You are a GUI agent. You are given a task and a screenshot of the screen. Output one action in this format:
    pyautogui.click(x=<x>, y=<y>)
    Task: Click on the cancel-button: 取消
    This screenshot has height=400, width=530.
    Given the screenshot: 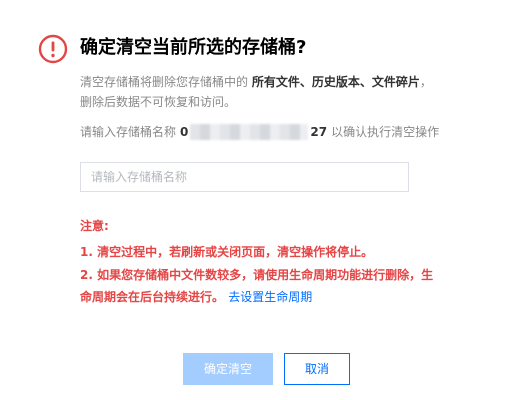 What is the action you would take?
    pyautogui.click(x=317, y=369)
    